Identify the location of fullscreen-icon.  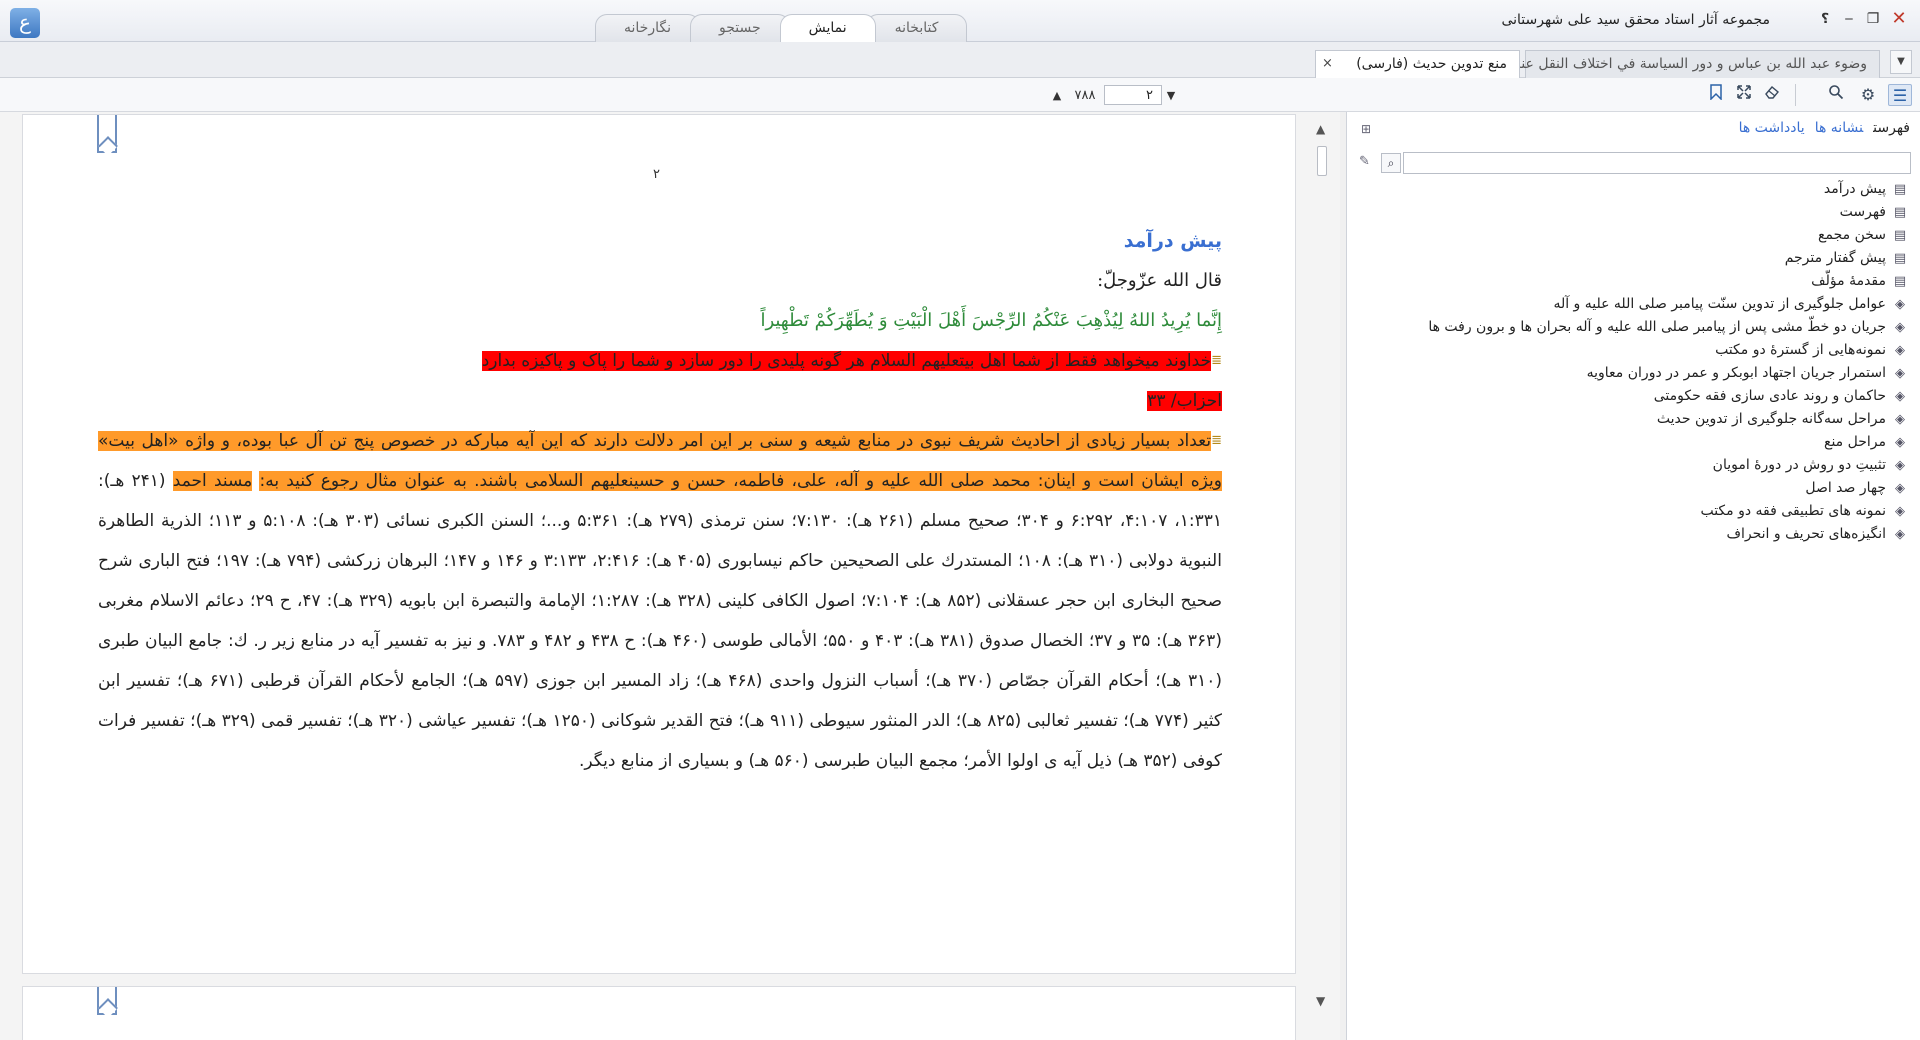
(1744, 95).